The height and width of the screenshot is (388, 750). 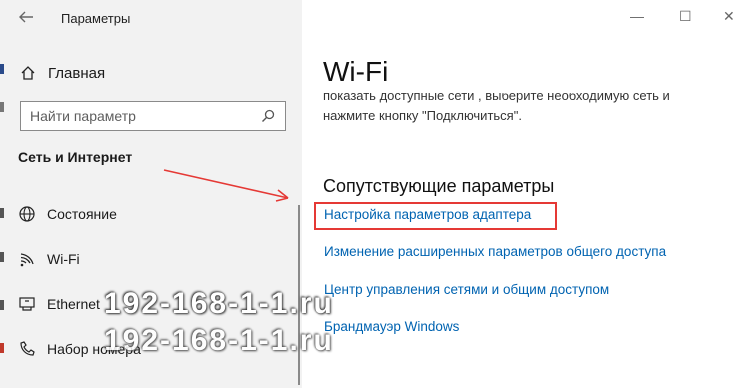 I want to click on minimize-button: —, so click(x=637, y=16).